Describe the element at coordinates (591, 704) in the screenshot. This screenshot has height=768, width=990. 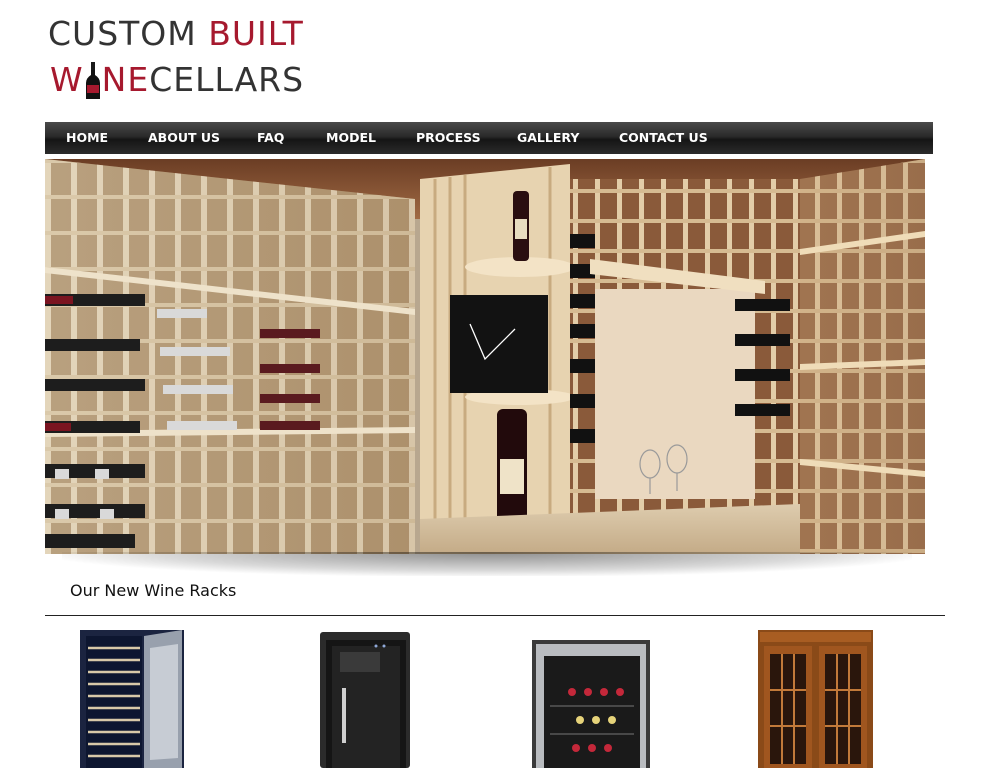
I see `product-stainless-wine-cooler` at that location.